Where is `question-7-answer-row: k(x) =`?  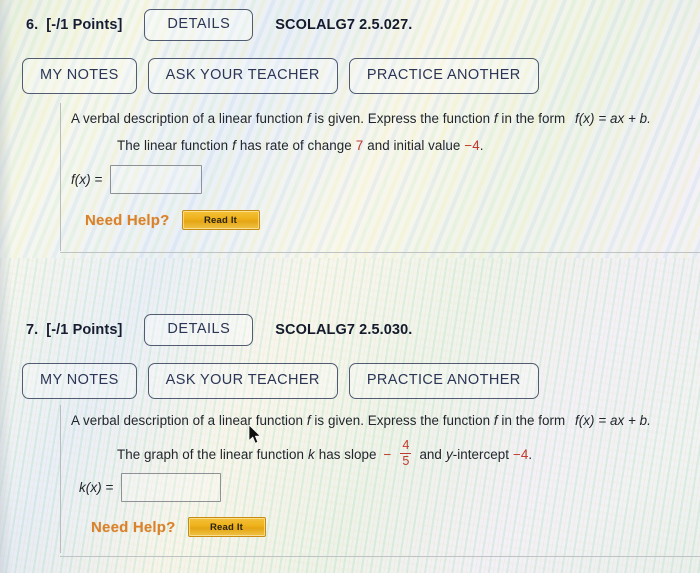
question-7-answer-row: k(x) = is located at coordinates (150, 487).